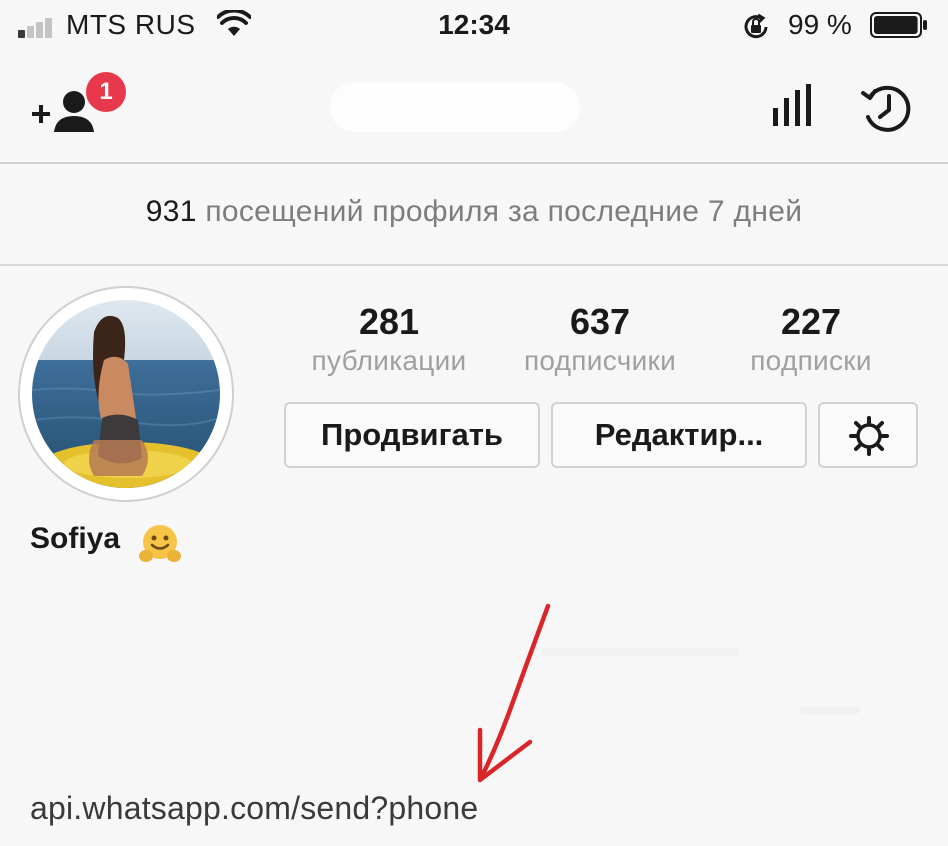  What do you see at coordinates (455, 107) in the screenshot?
I see `username-blurred` at bounding box center [455, 107].